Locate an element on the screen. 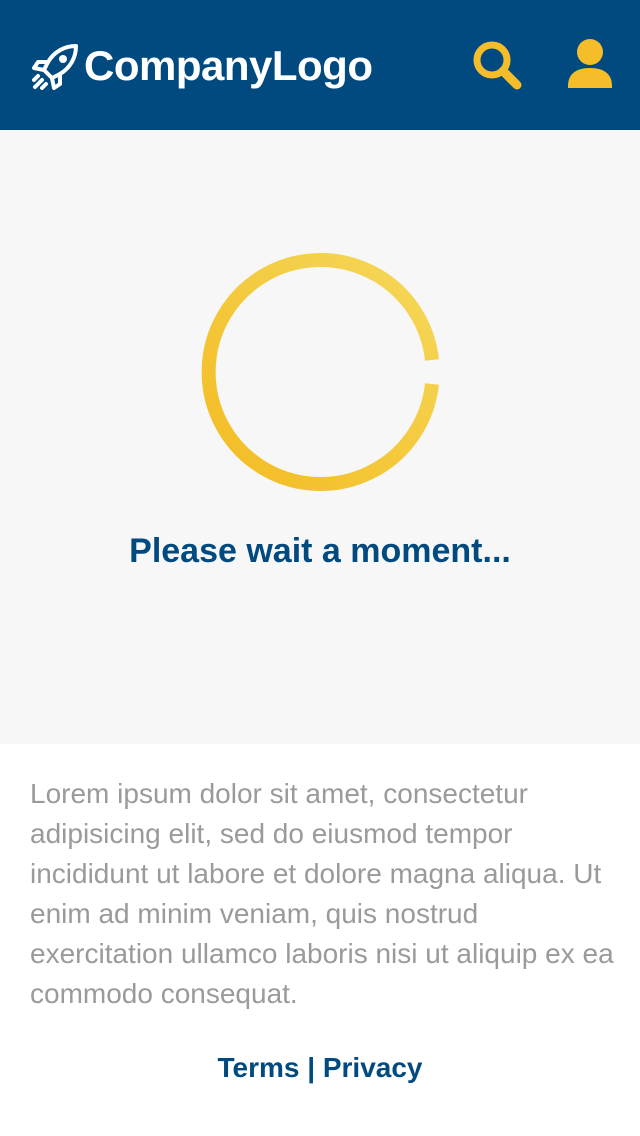  logo-text: CompanyLogo is located at coordinates (228, 65).